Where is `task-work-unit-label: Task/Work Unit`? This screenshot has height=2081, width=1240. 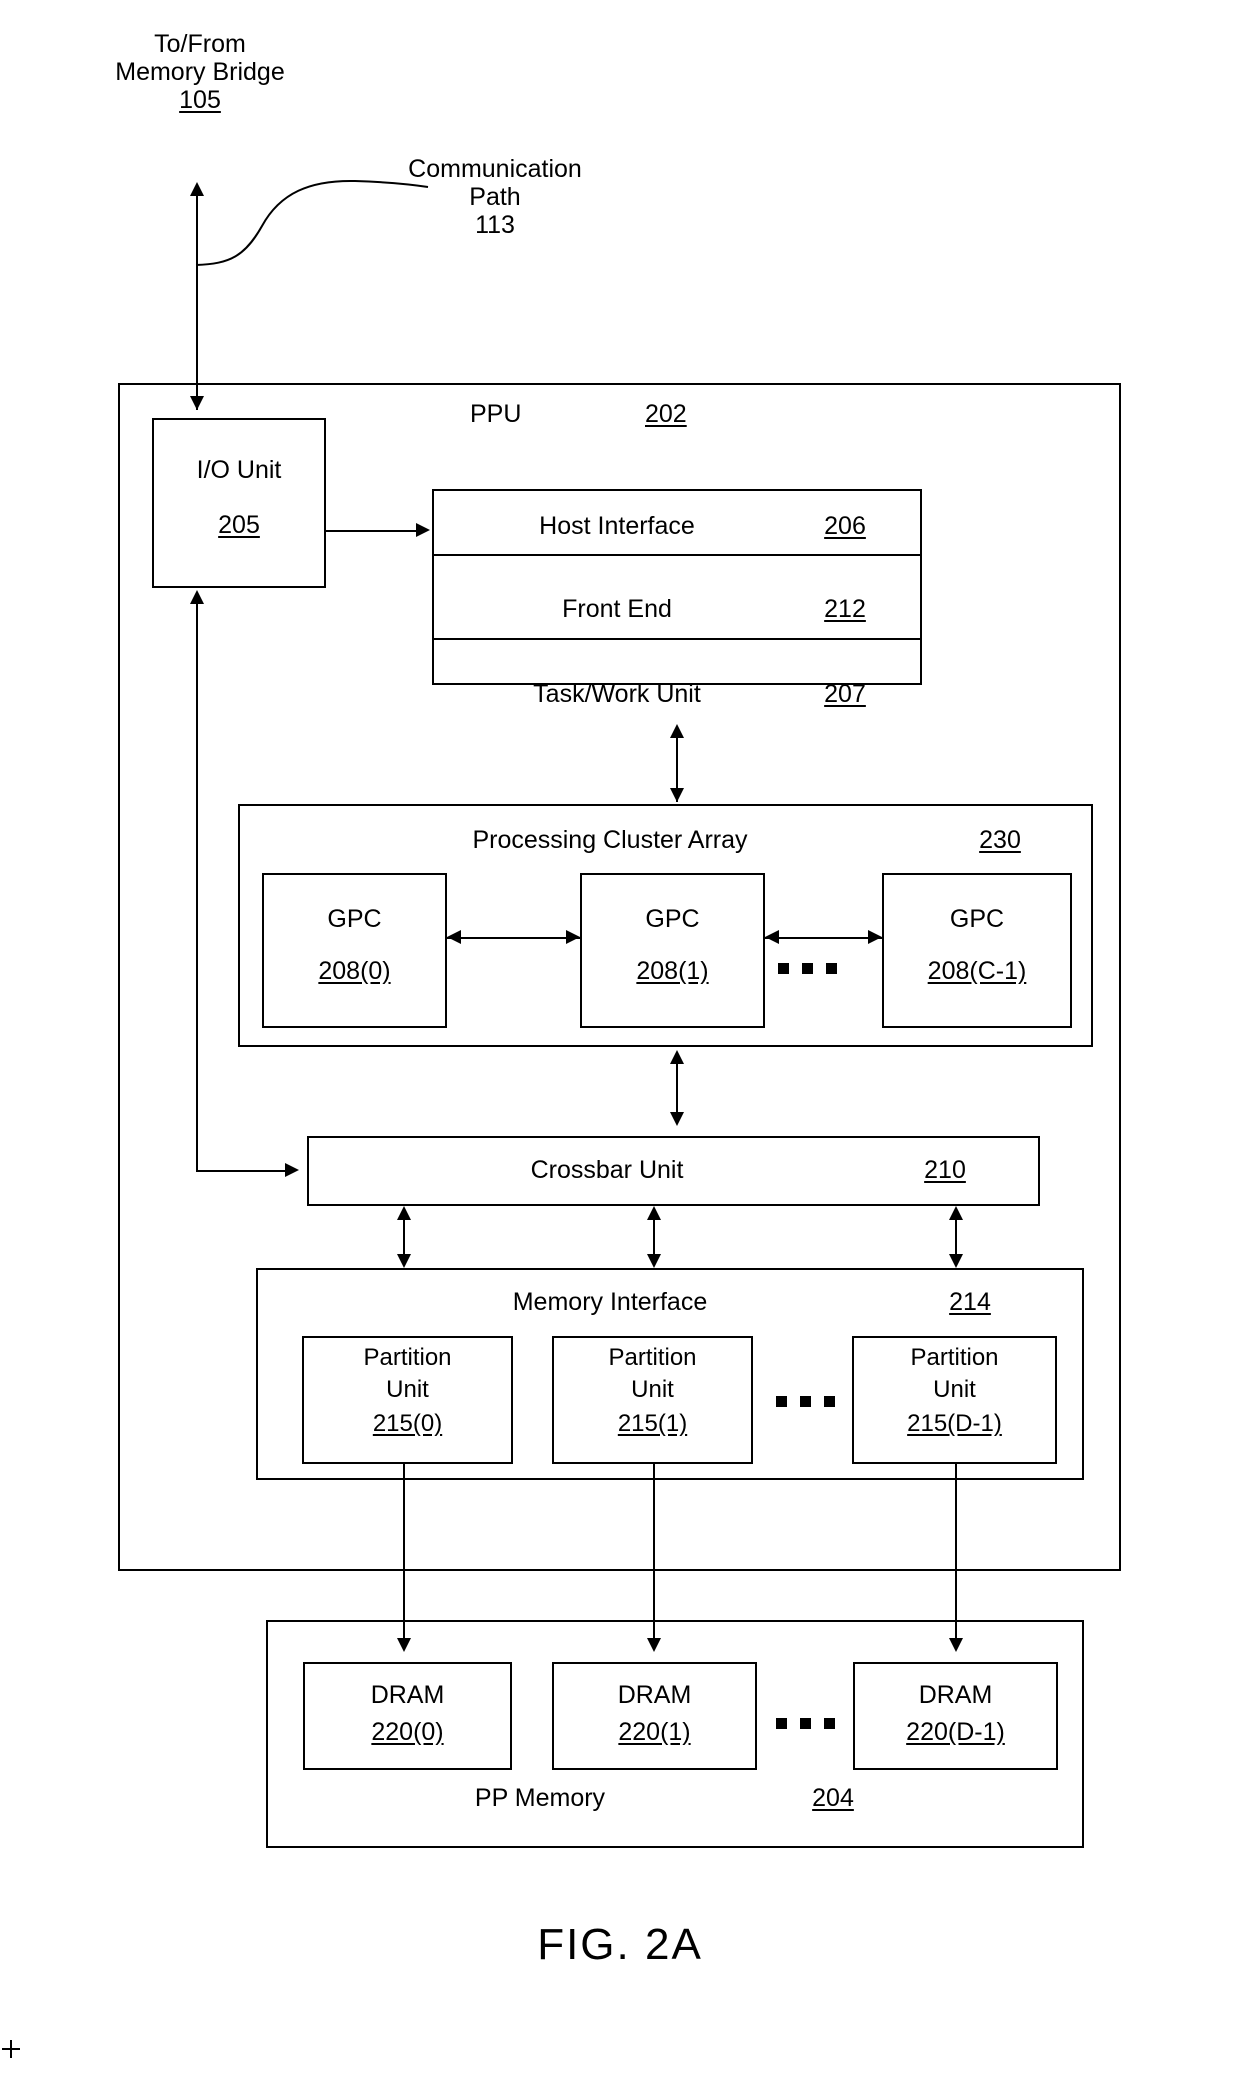
task-work-unit-label: Task/Work Unit is located at coordinates (617, 694).